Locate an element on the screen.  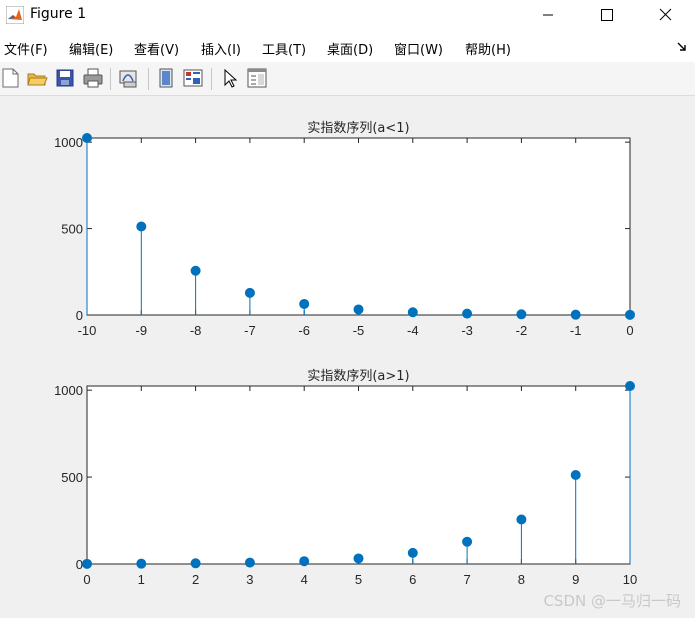
save-button is located at coordinates (65, 78).